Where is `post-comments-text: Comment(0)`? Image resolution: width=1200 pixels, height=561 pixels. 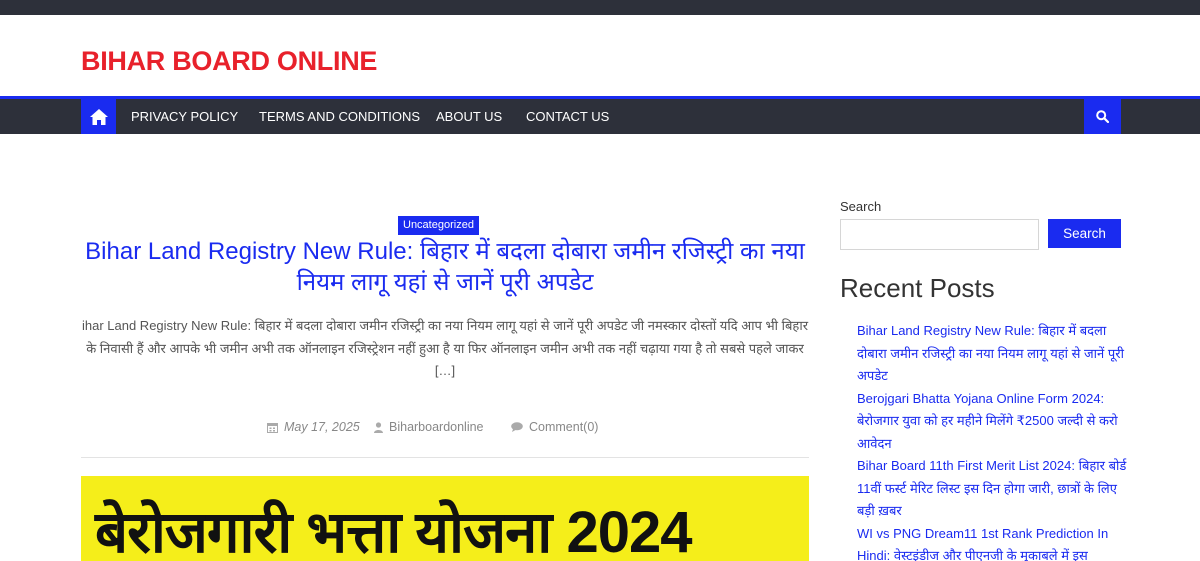 post-comments-text: Comment(0) is located at coordinates (564, 427).